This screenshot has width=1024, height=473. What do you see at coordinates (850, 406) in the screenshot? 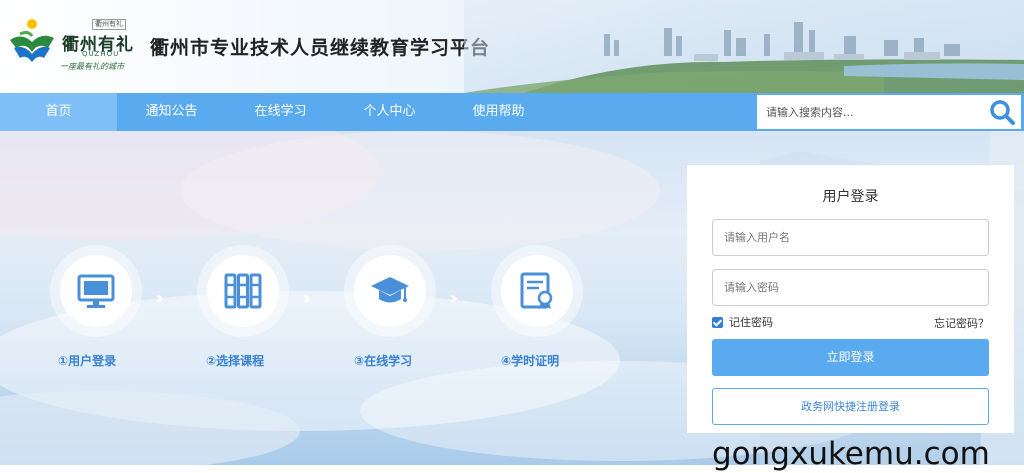
I see `gov-quick-login-button: 政务网快捷注册登录` at bounding box center [850, 406].